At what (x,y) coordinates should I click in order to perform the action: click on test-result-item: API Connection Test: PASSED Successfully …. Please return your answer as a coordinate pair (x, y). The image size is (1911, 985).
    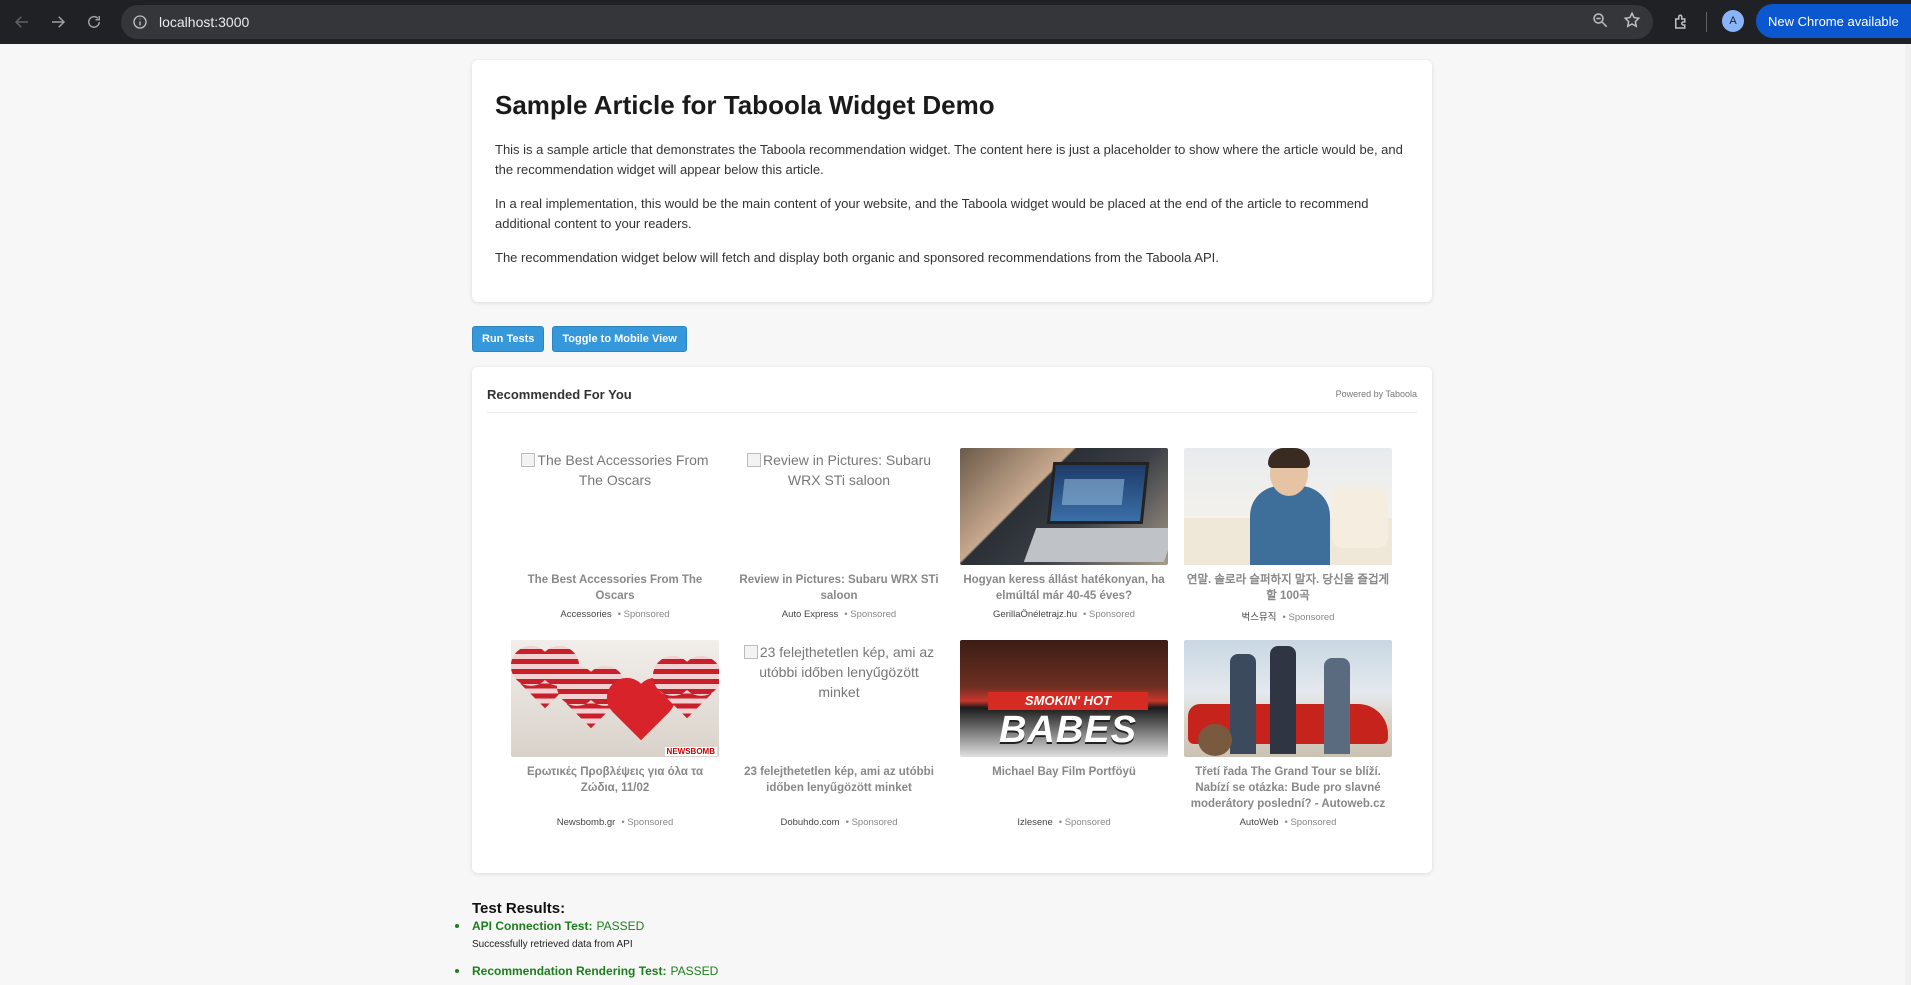
    Looking at the image, I should click on (863, 934).